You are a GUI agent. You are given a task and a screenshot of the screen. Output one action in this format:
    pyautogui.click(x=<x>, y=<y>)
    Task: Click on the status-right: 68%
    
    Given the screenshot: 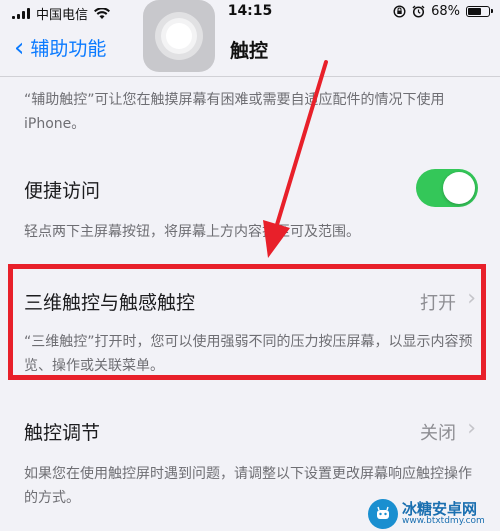 What is the action you would take?
    pyautogui.click(x=443, y=11)
    